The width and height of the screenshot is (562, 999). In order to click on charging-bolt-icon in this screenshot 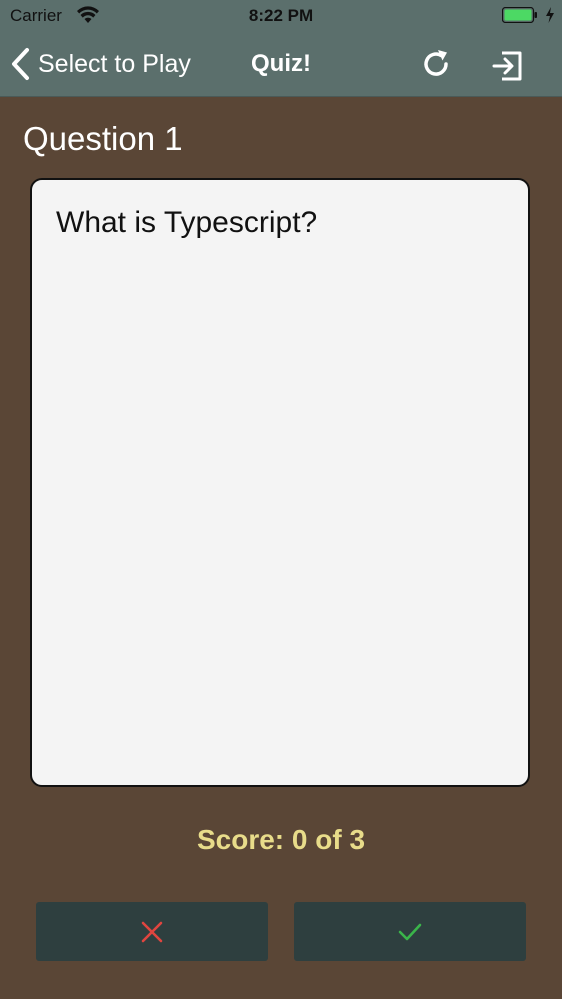, I will do `click(550, 15)`.